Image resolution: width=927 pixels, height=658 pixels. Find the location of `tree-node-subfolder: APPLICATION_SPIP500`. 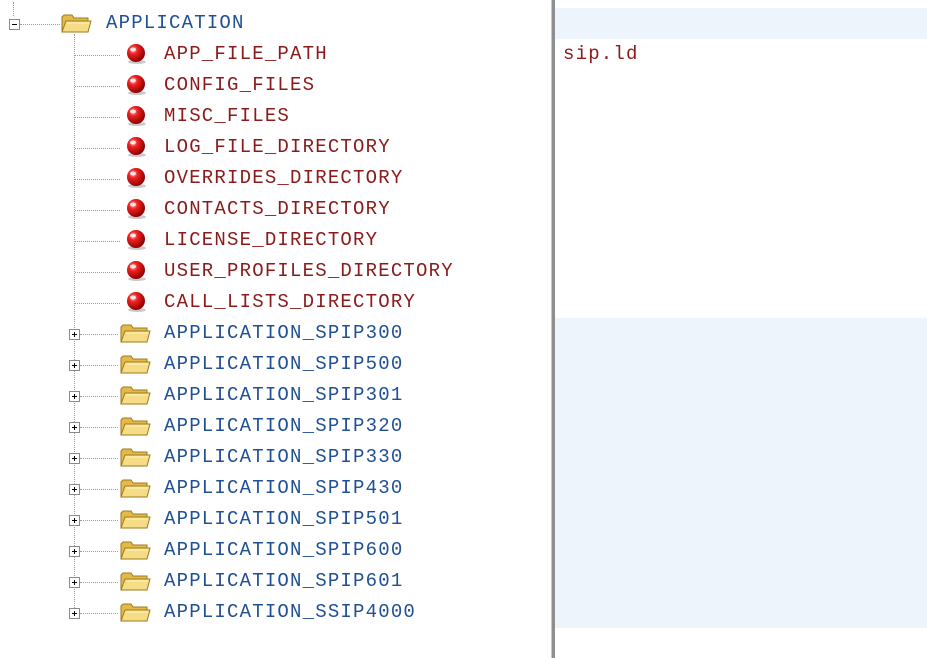

tree-node-subfolder: APPLICATION_SPIP500 is located at coordinates (275, 364).